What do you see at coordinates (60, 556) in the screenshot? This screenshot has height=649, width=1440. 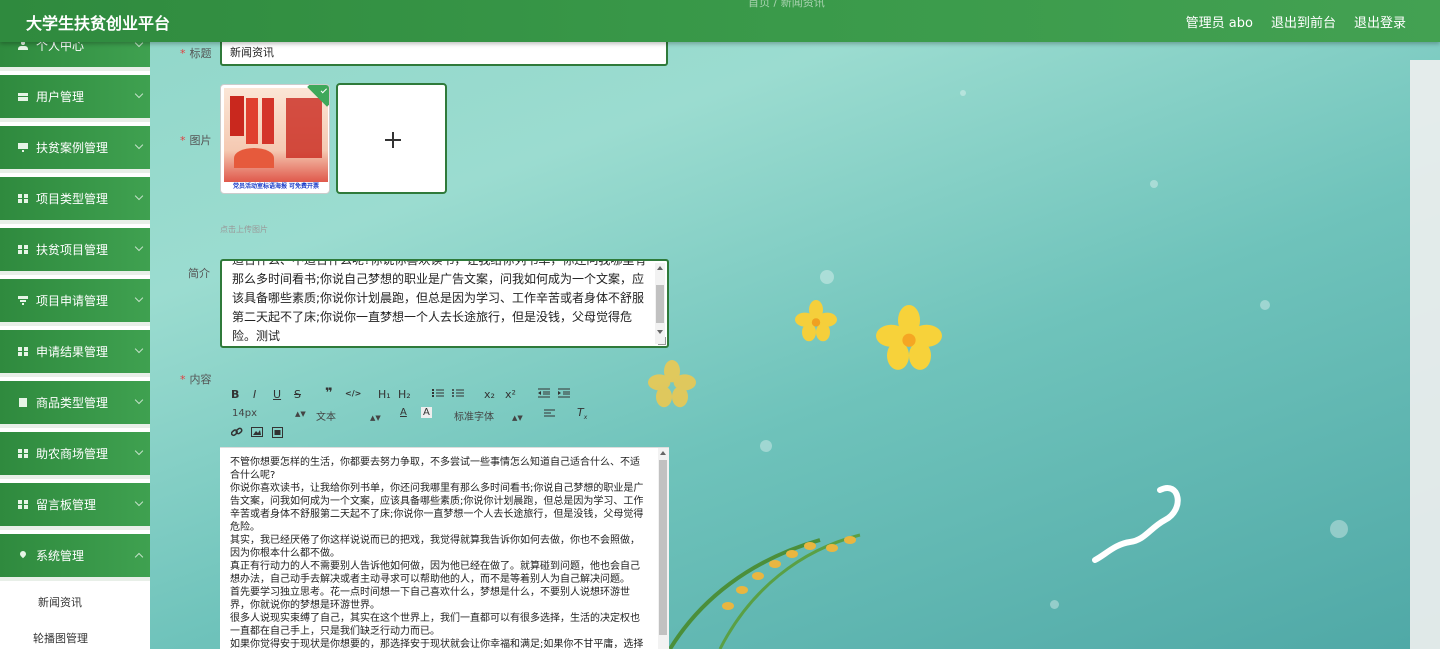 I see `sidebar-item-label: 系统管理` at bounding box center [60, 556].